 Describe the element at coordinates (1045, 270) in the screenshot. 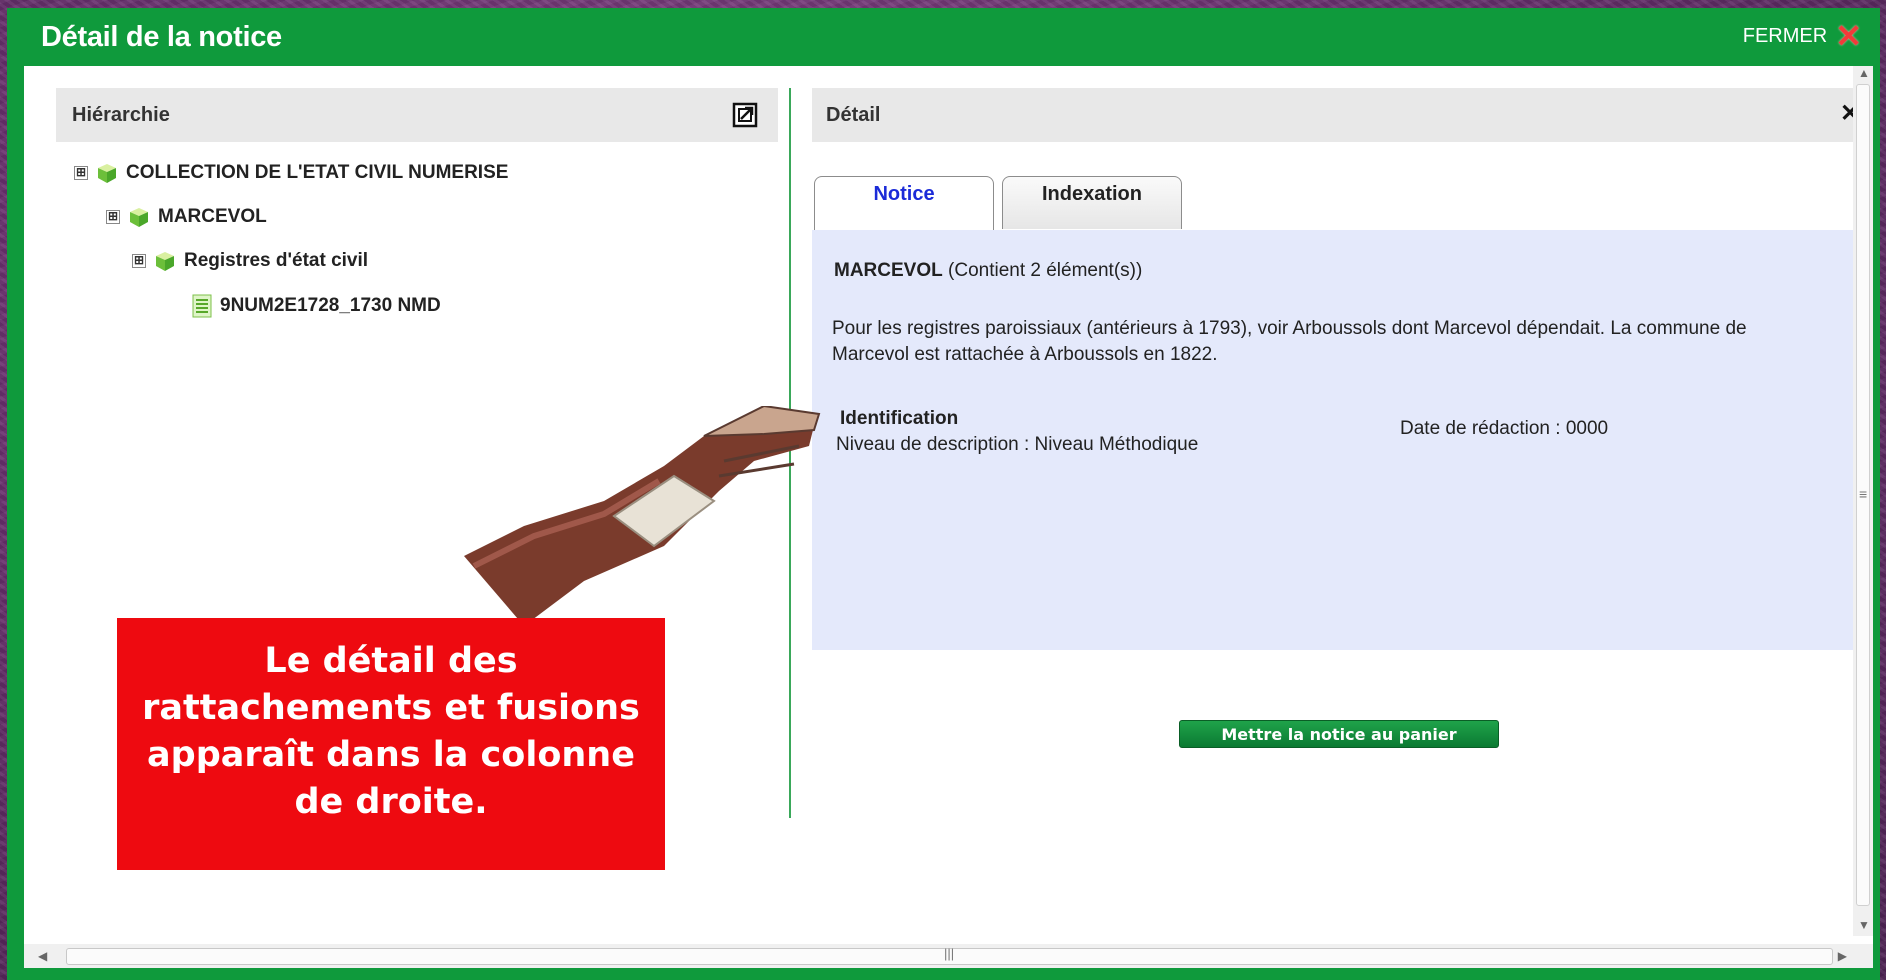

I see `notice-count: (Contient 2 élément(s))` at that location.